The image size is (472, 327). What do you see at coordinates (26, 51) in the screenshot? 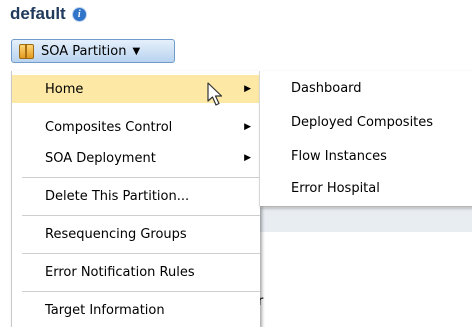
I see `package-icon` at bounding box center [26, 51].